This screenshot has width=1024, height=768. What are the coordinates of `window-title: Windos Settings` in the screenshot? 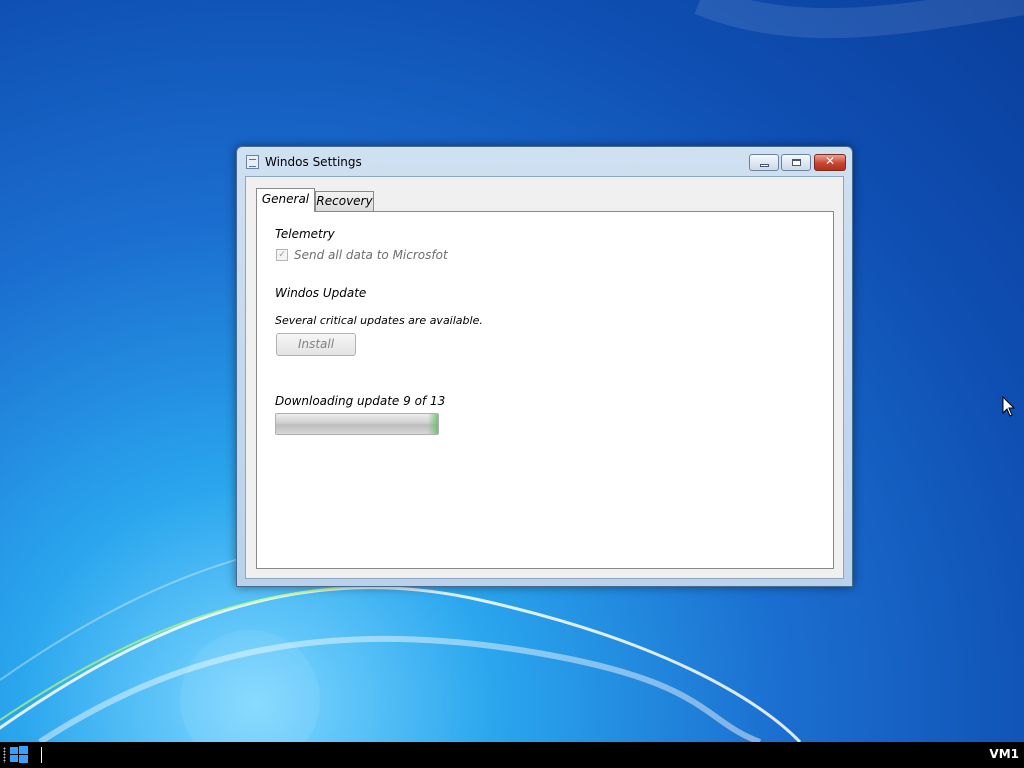 It's located at (313, 162).